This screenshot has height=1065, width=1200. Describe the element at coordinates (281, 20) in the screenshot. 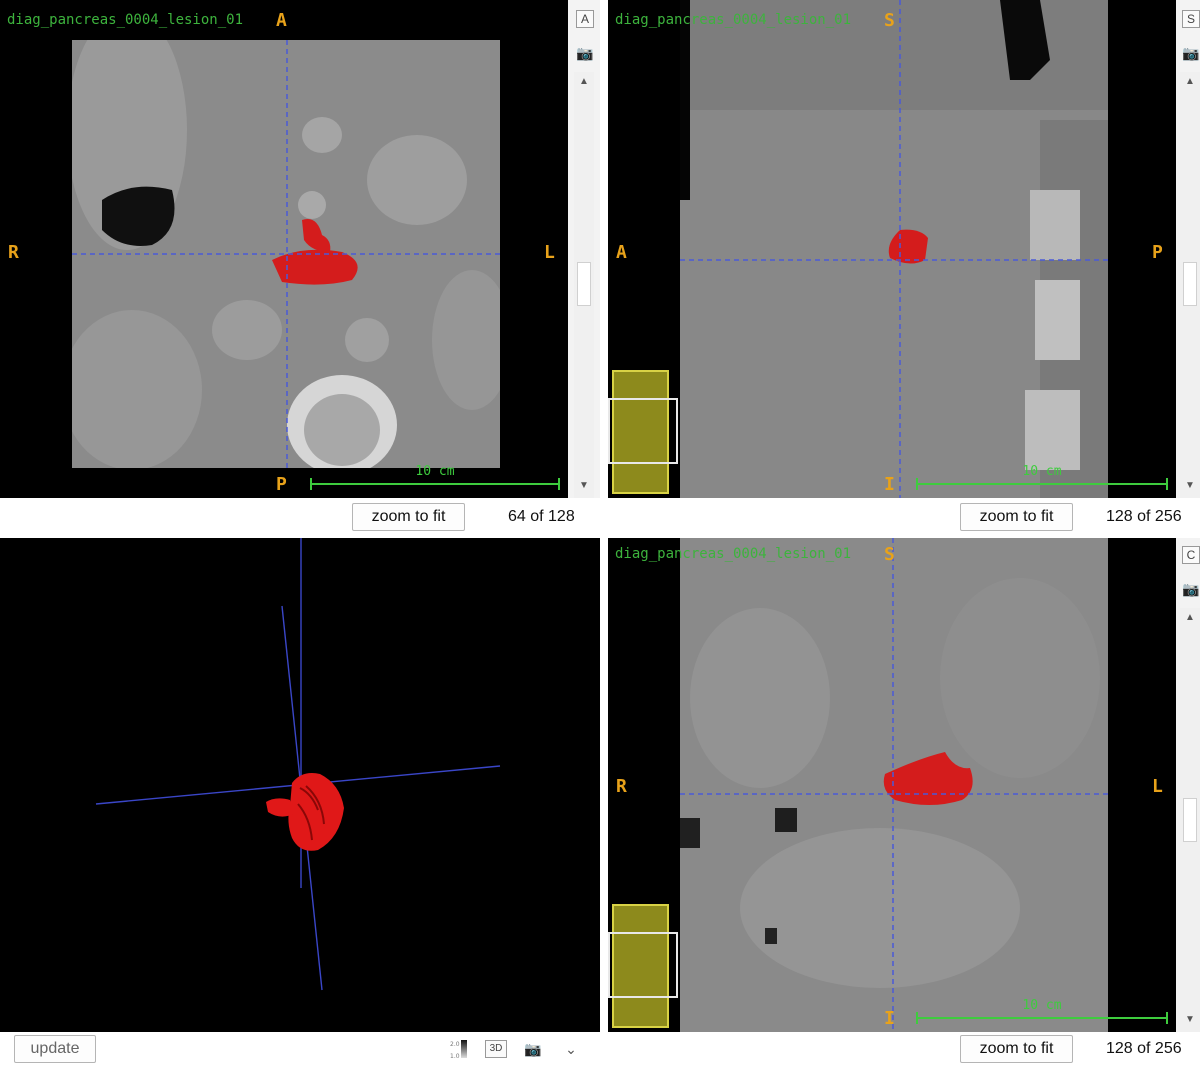

I see `axial-orient-top: A` at that location.